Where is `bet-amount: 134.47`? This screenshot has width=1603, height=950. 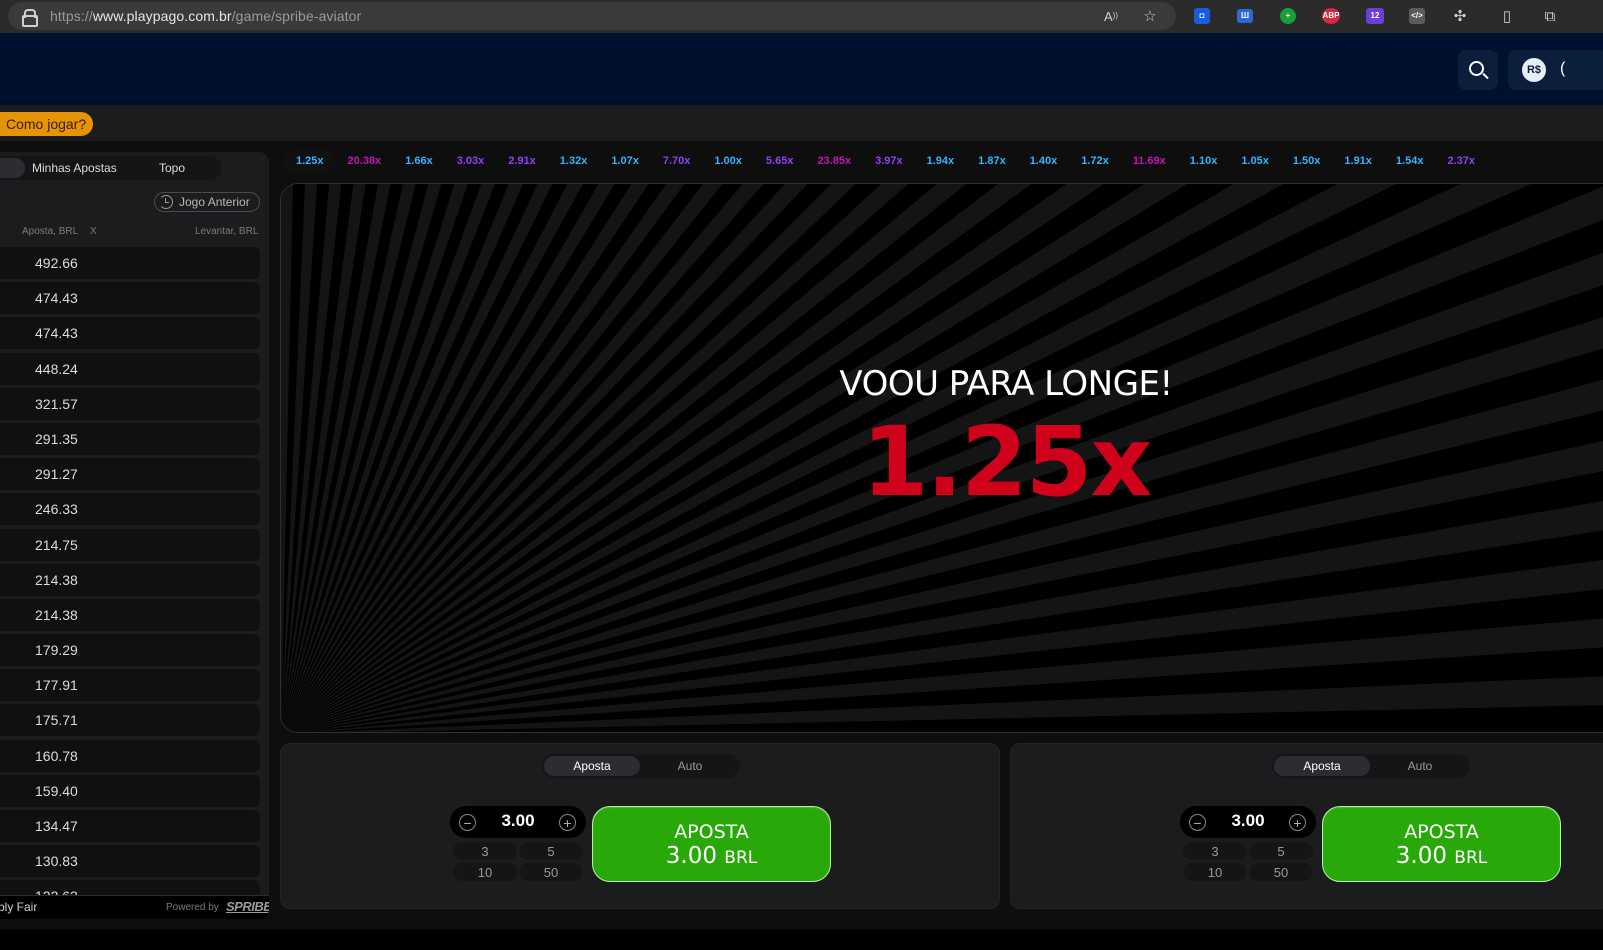 bet-amount: 134.47 is located at coordinates (56, 826).